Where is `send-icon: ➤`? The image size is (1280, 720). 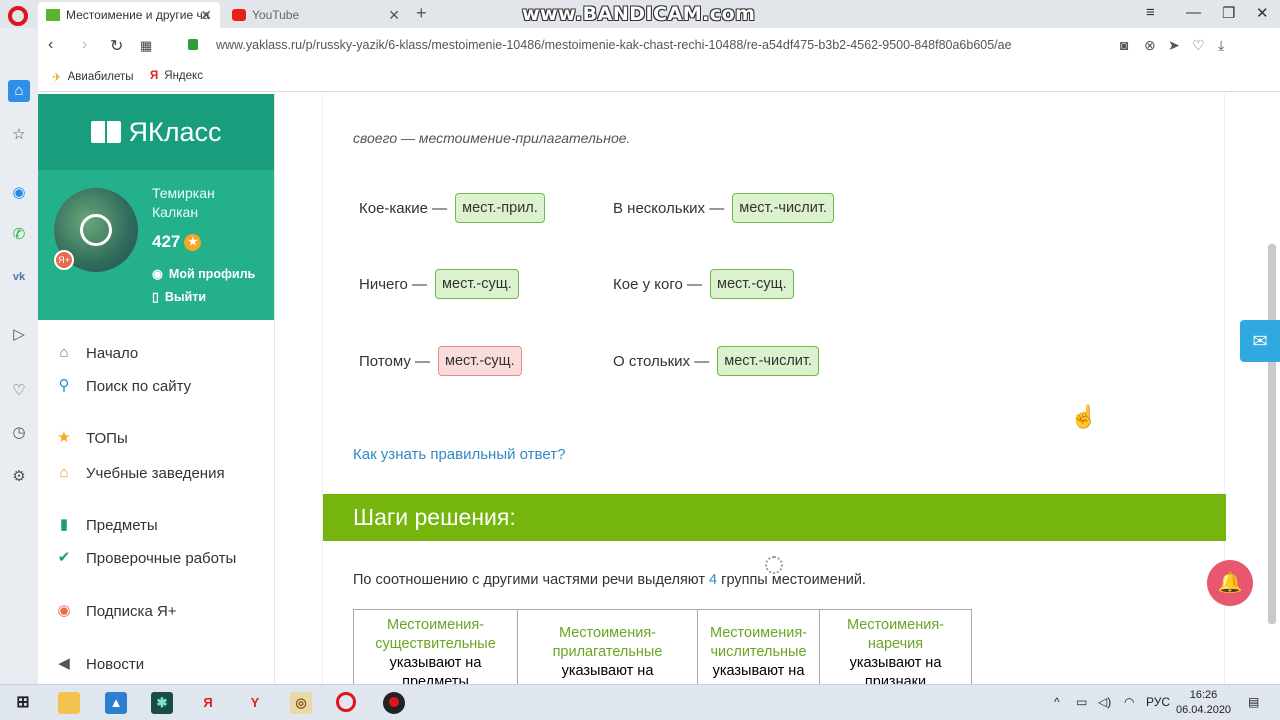
send-icon: ➤ is located at coordinates (1174, 45).